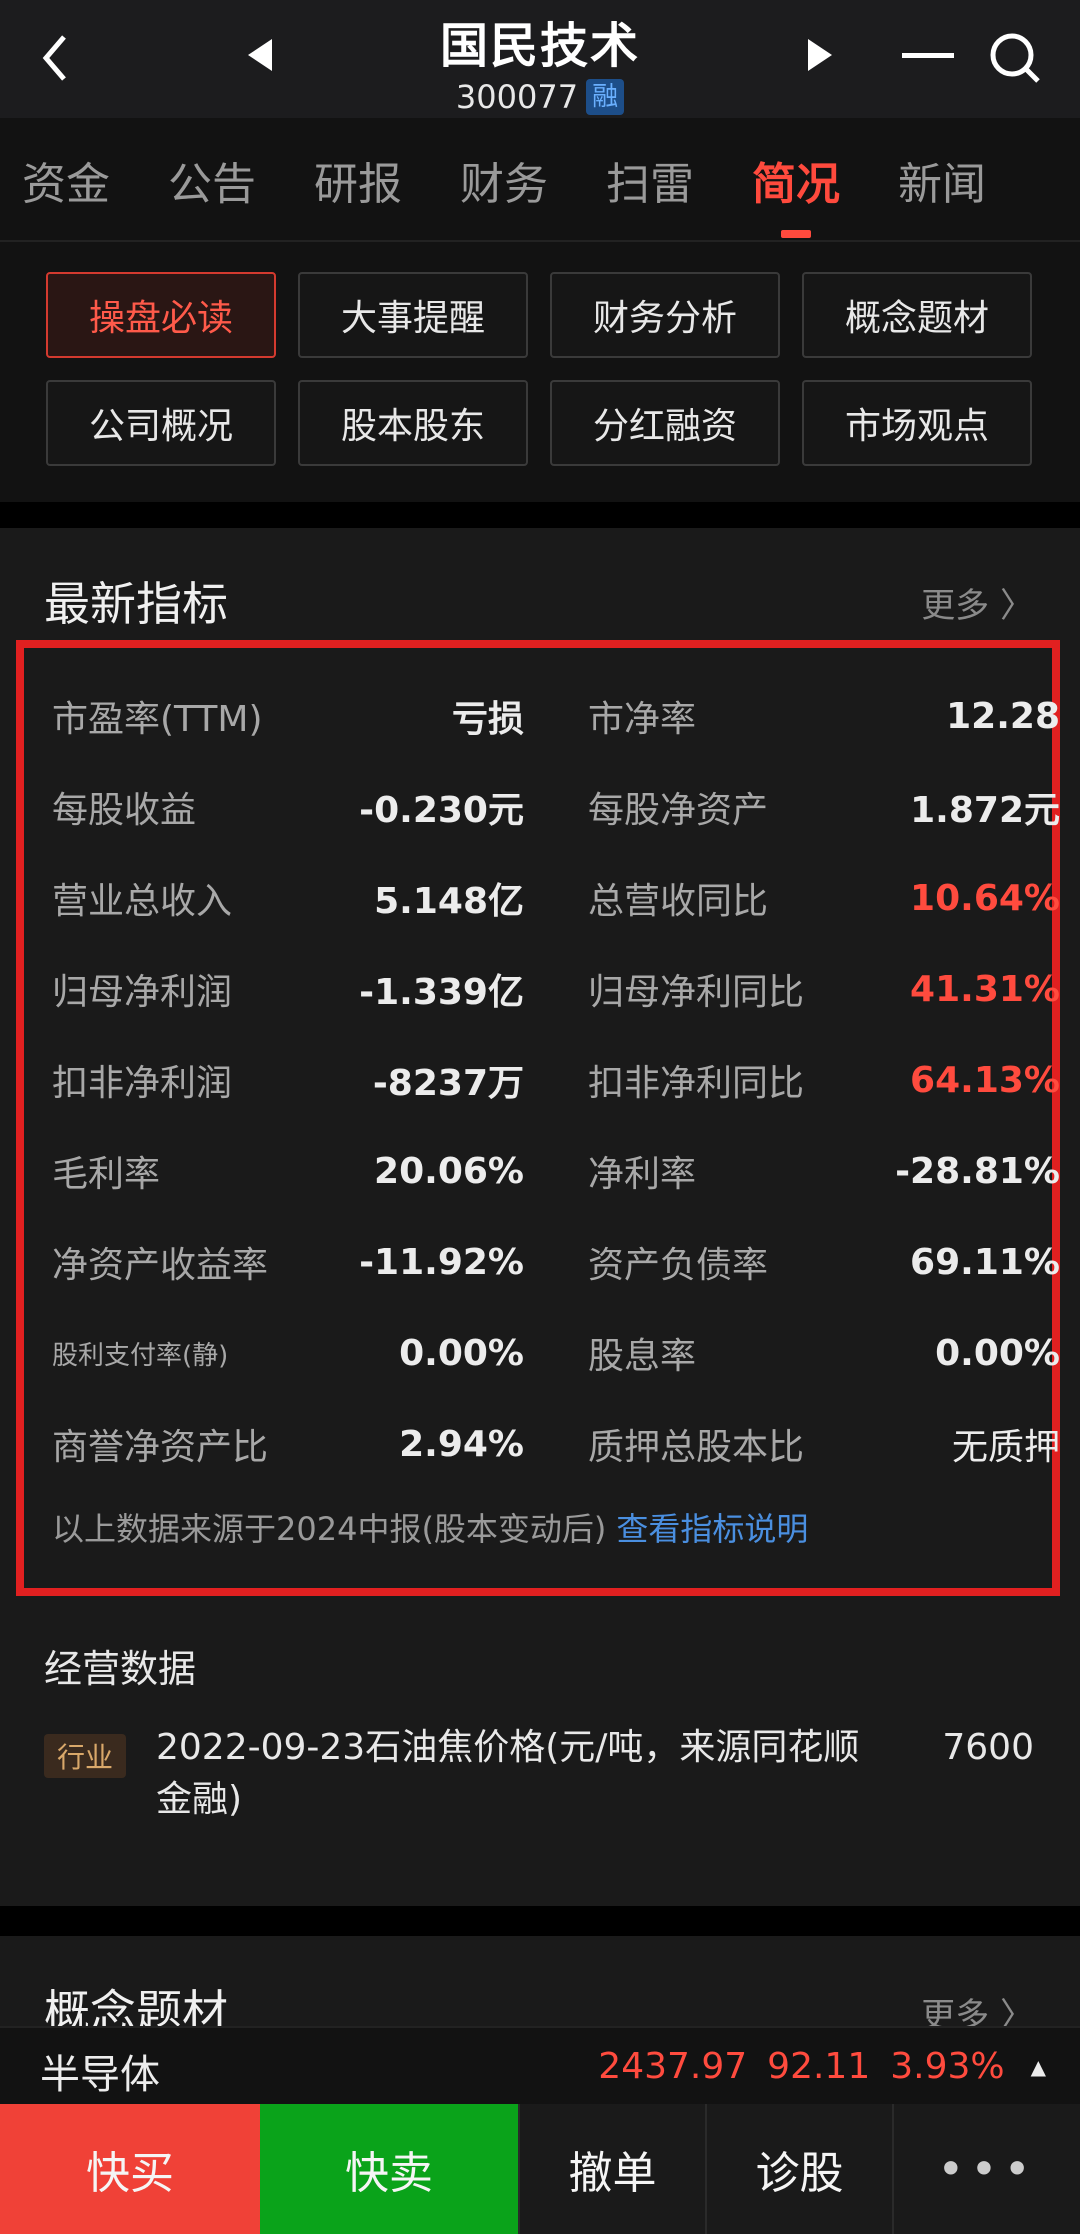  I want to click on concept-section: 概念题材 更多 〉, so click(540, 1981).